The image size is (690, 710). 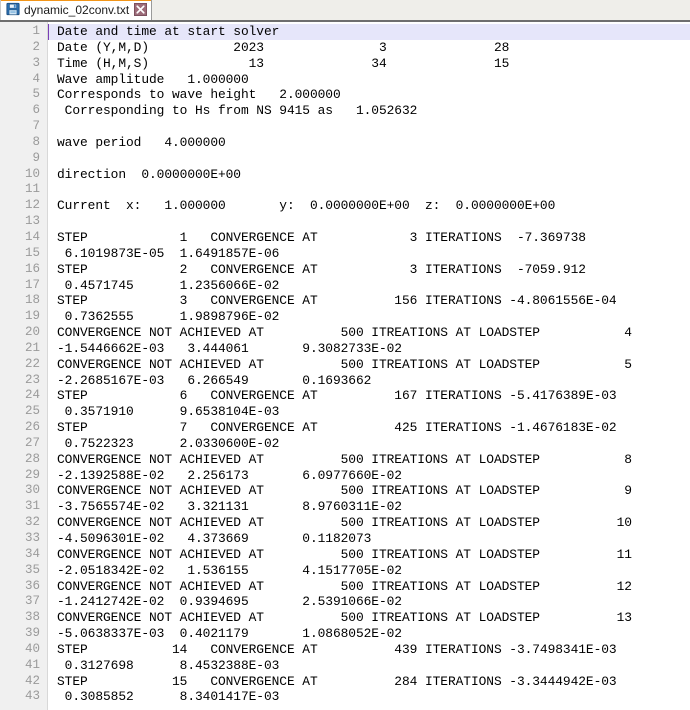 What do you see at coordinates (32, 284) in the screenshot?
I see `line-number: 17` at bounding box center [32, 284].